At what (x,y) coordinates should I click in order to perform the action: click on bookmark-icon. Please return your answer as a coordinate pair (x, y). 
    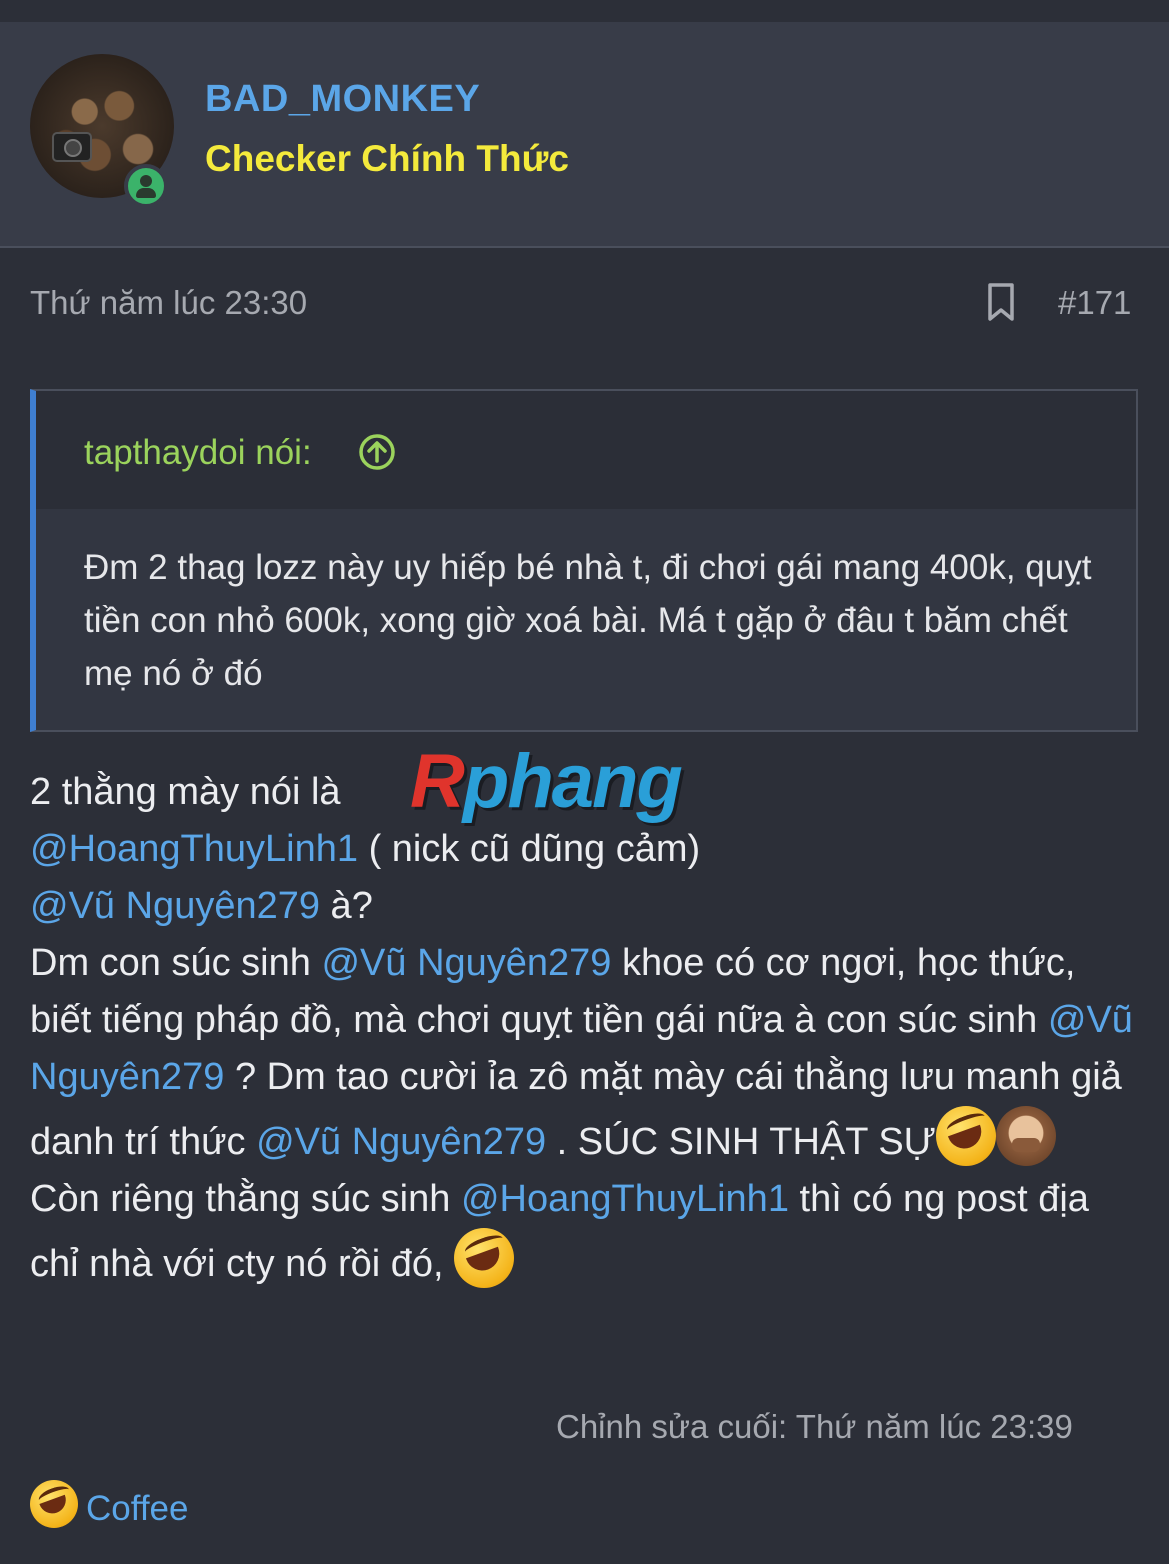
    Looking at the image, I should click on (1001, 302).